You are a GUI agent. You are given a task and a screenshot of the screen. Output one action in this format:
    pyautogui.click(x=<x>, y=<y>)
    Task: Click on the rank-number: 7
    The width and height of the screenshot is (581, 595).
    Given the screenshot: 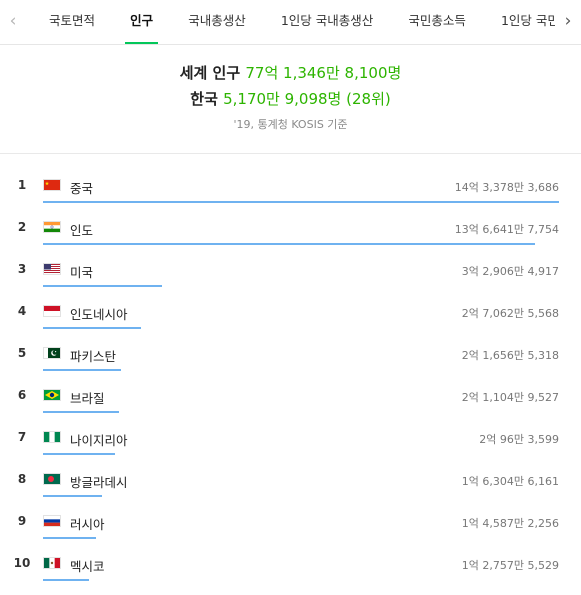 What is the action you would take?
    pyautogui.click(x=22, y=437)
    